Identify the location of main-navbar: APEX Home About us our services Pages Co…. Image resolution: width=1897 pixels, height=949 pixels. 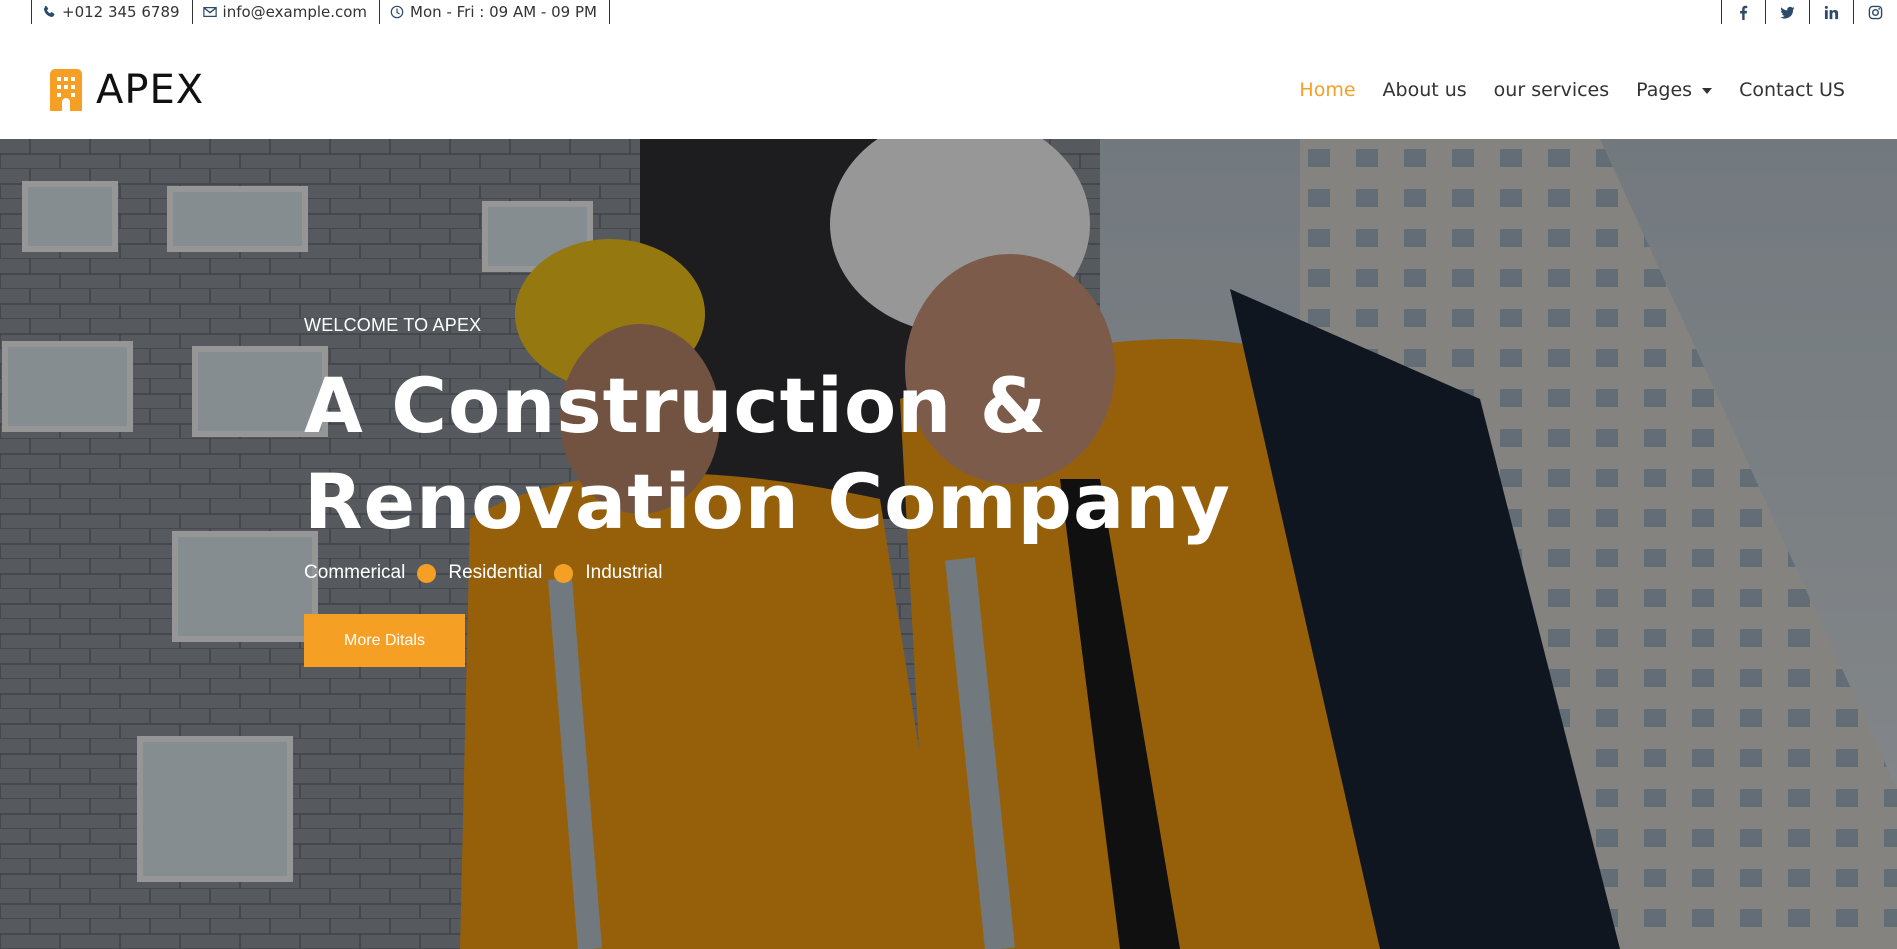
(948, 81).